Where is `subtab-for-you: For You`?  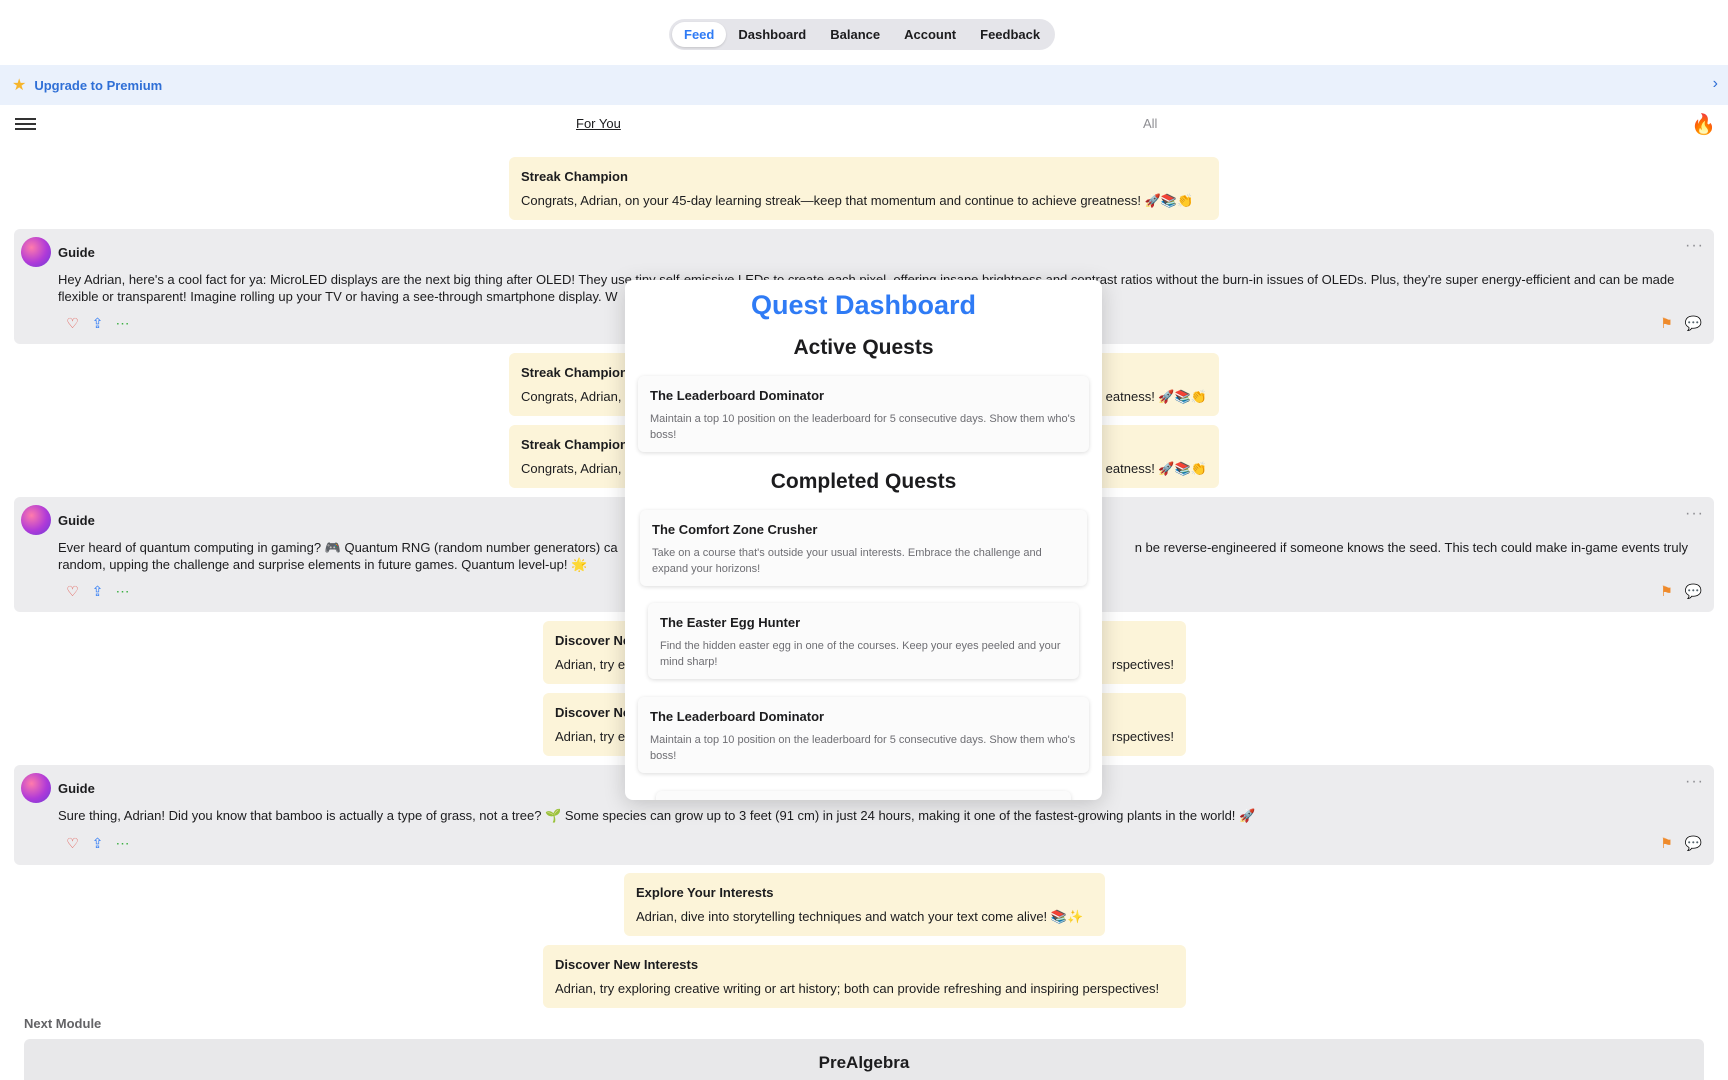
subtab-for-you: For You is located at coordinates (598, 123).